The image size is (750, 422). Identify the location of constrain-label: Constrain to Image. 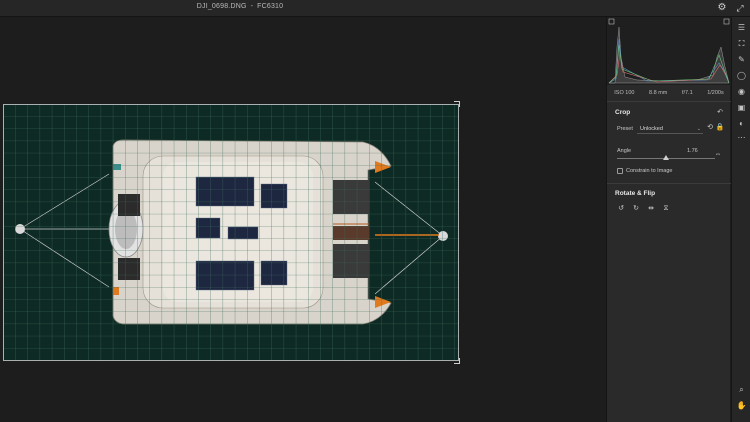
(649, 171).